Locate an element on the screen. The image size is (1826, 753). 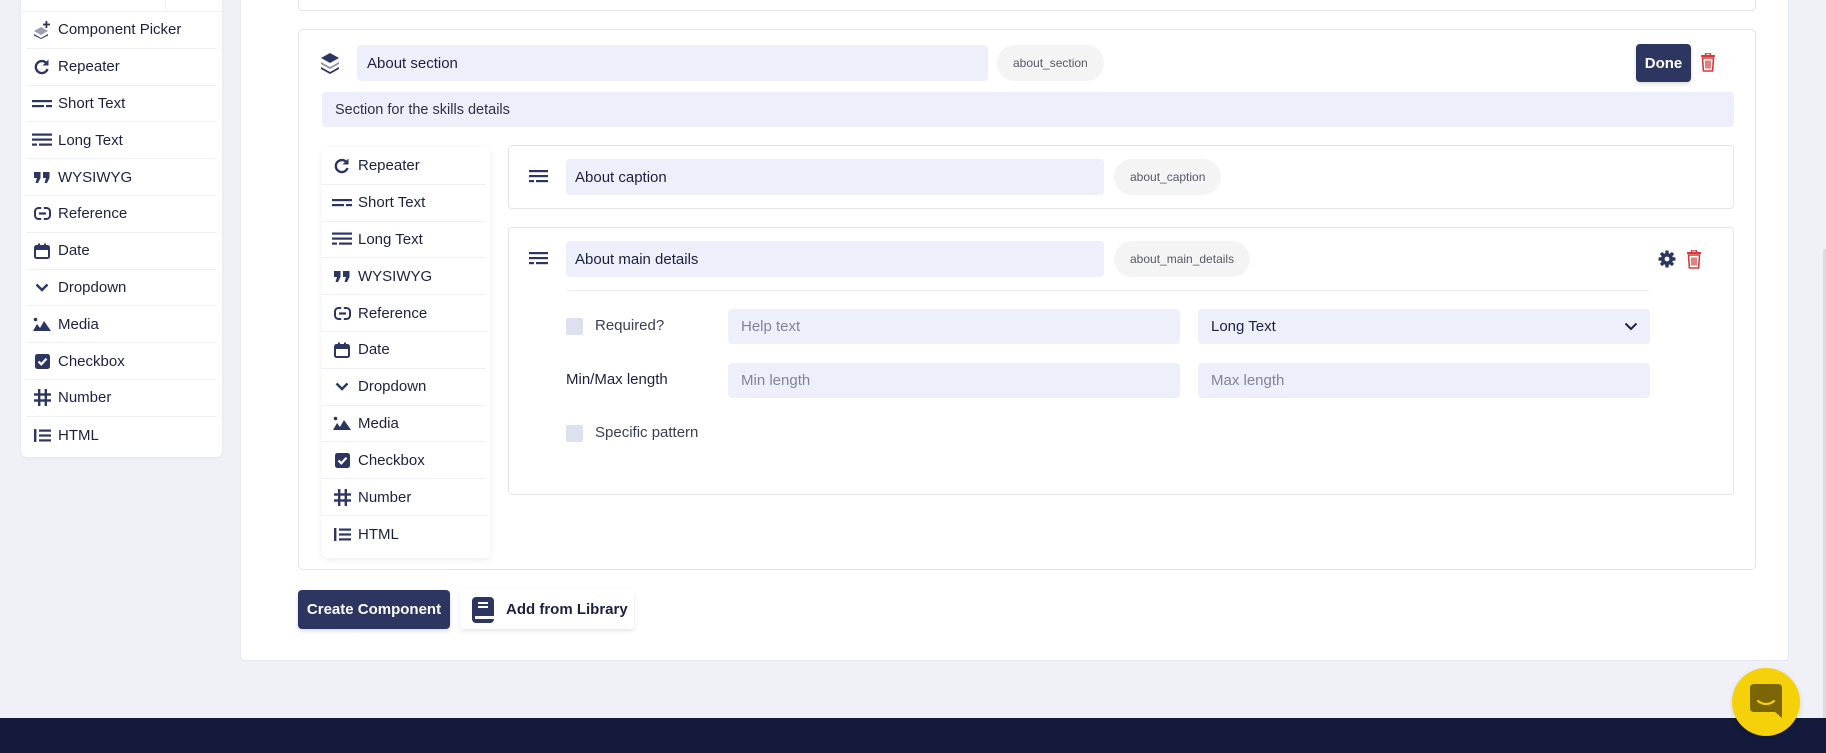
field-type-item-component-picker: Component Picker is located at coordinates (121, 30).